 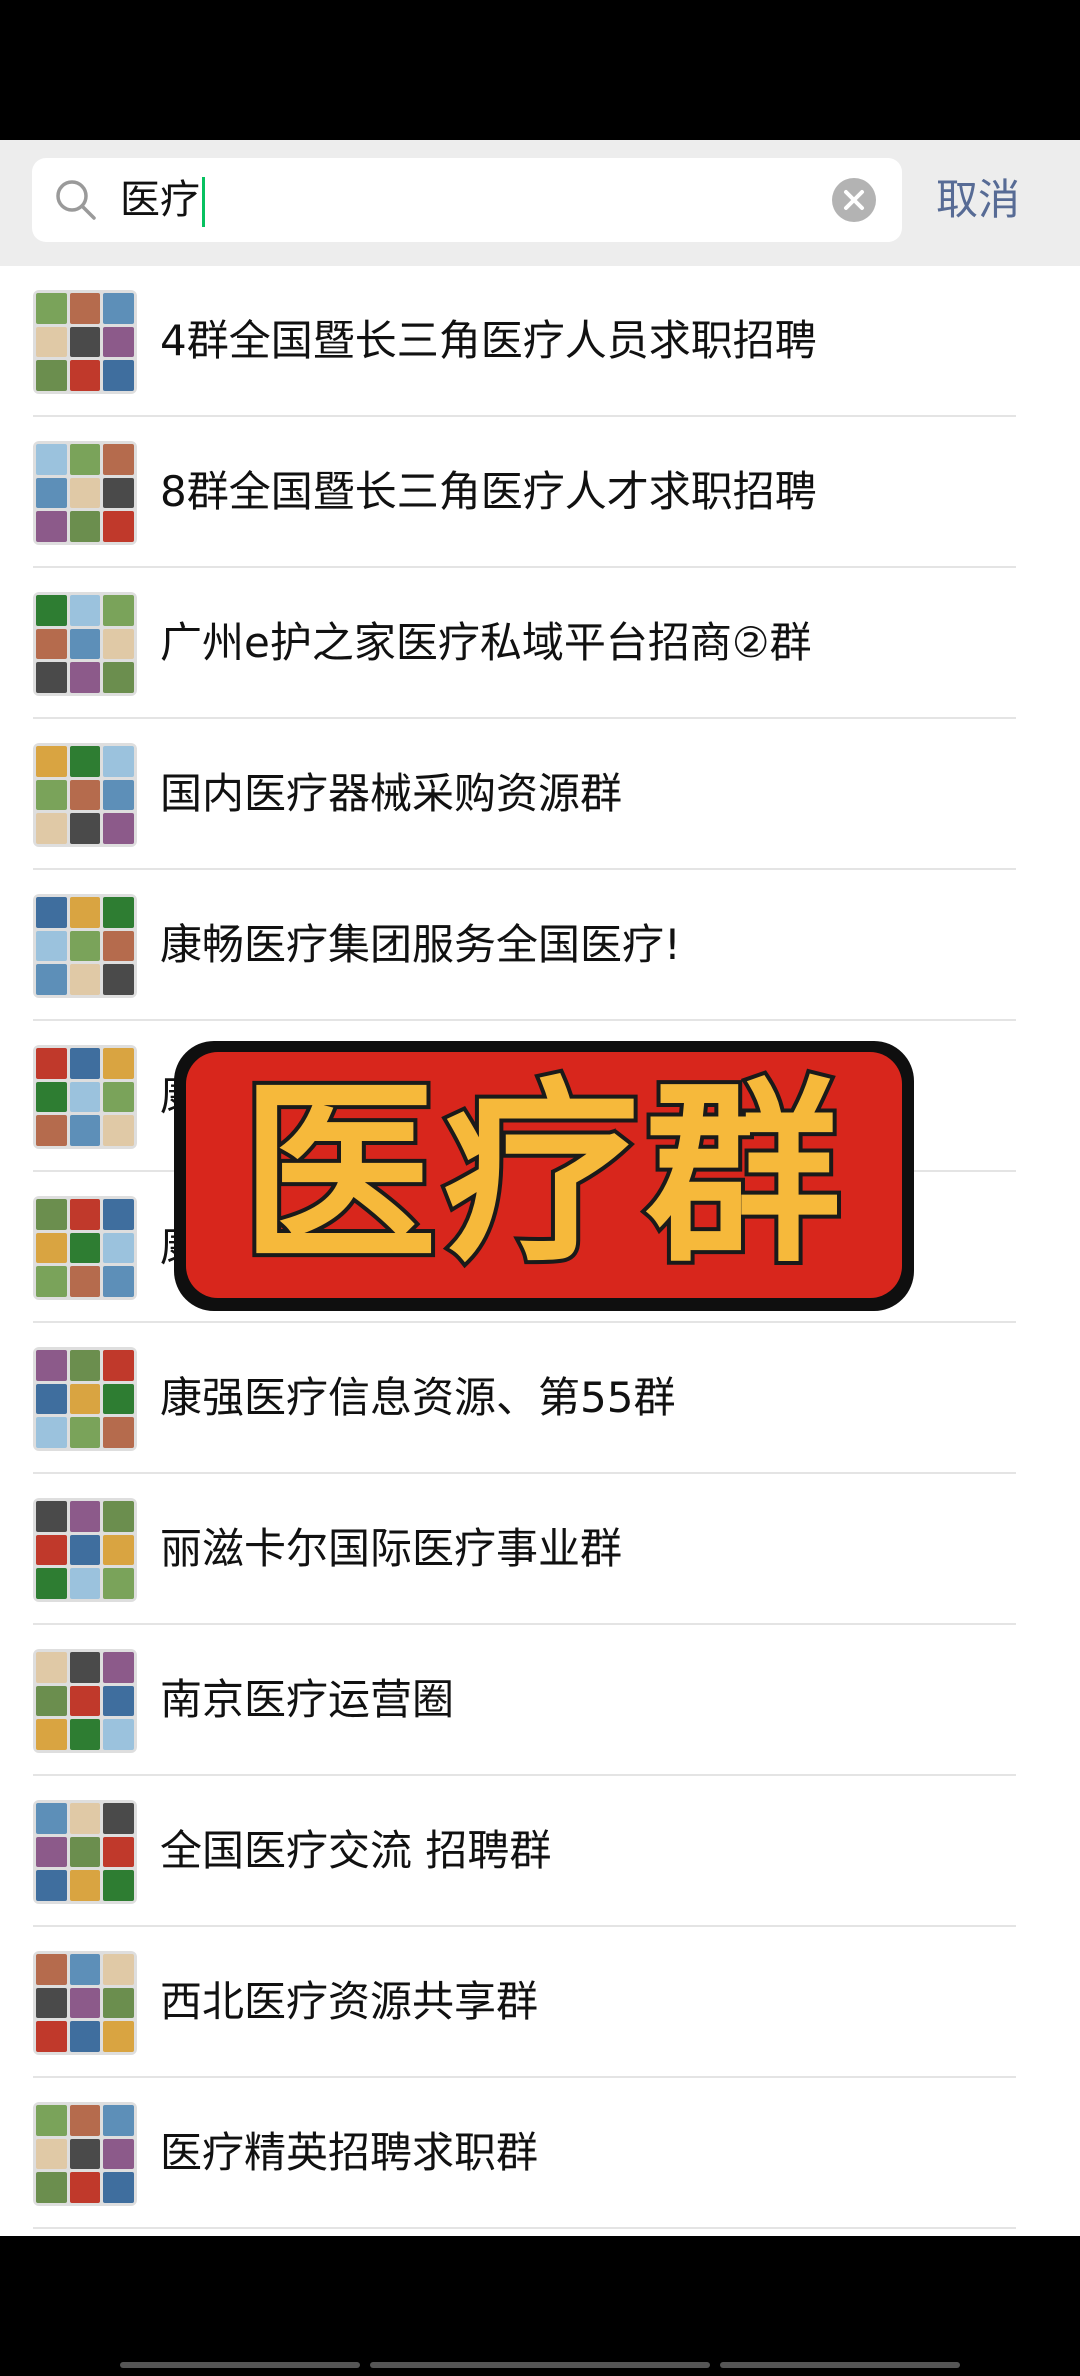 I want to click on search-icon, so click(x=76, y=200).